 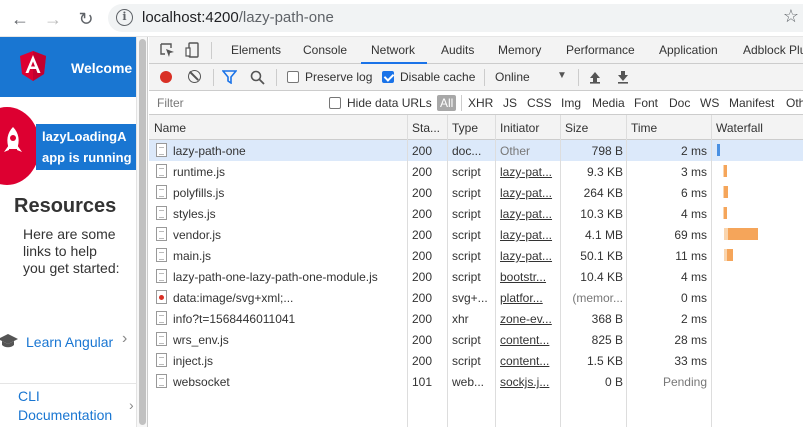 What do you see at coordinates (293, 77) in the screenshot?
I see `preserve-log-checkbox` at bounding box center [293, 77].